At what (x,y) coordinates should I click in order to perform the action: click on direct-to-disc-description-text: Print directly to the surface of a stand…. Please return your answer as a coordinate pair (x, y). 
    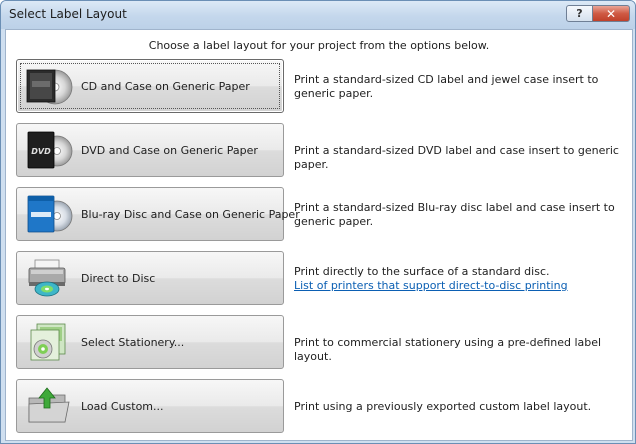
    Looking at the image, I should click on (422, 271).